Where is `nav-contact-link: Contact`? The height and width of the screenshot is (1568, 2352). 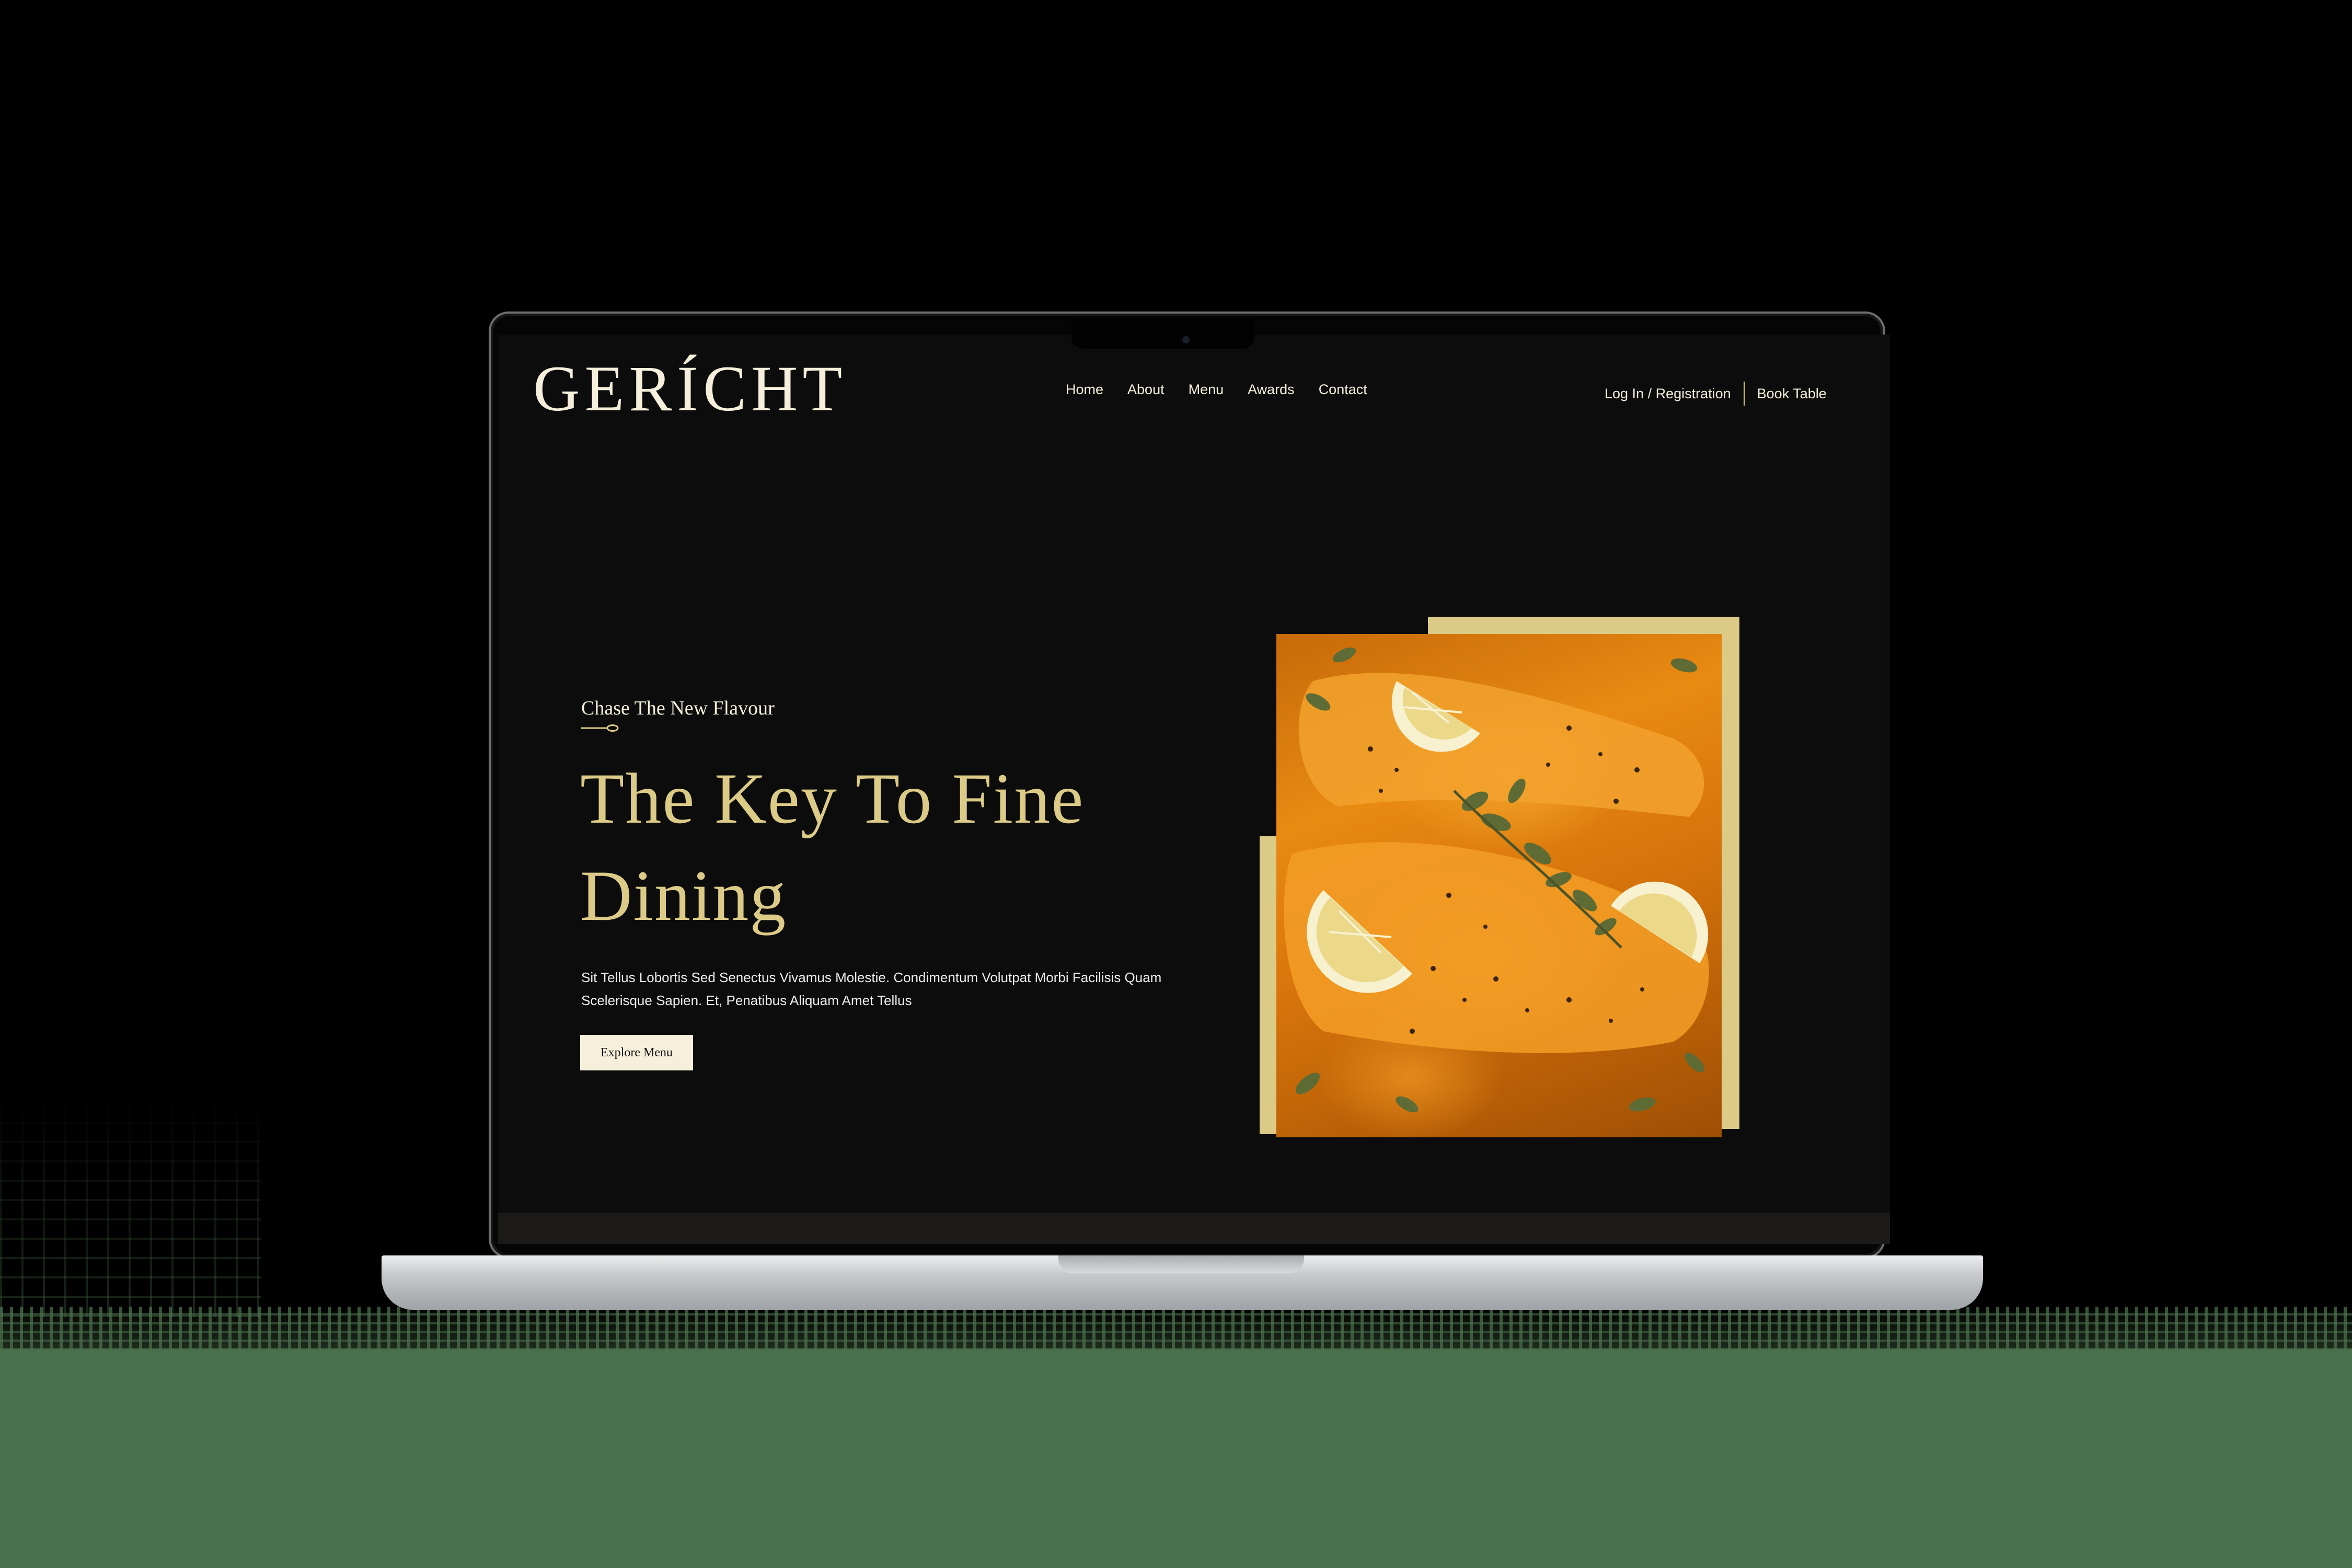
nav-contact-link: Contact is located at coordinates (1343, 390).